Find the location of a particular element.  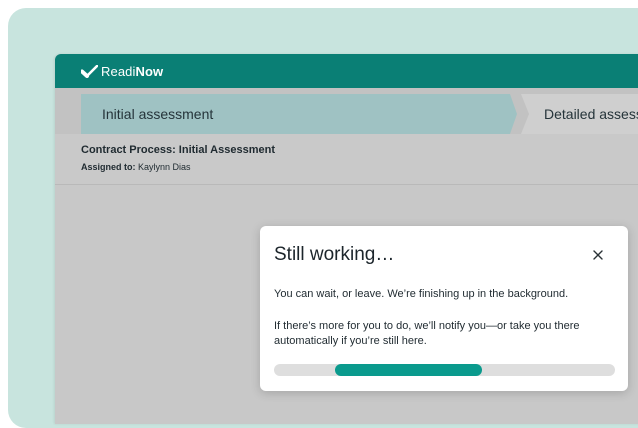

brand-suffix: Now is located at coordinates (149, 71).